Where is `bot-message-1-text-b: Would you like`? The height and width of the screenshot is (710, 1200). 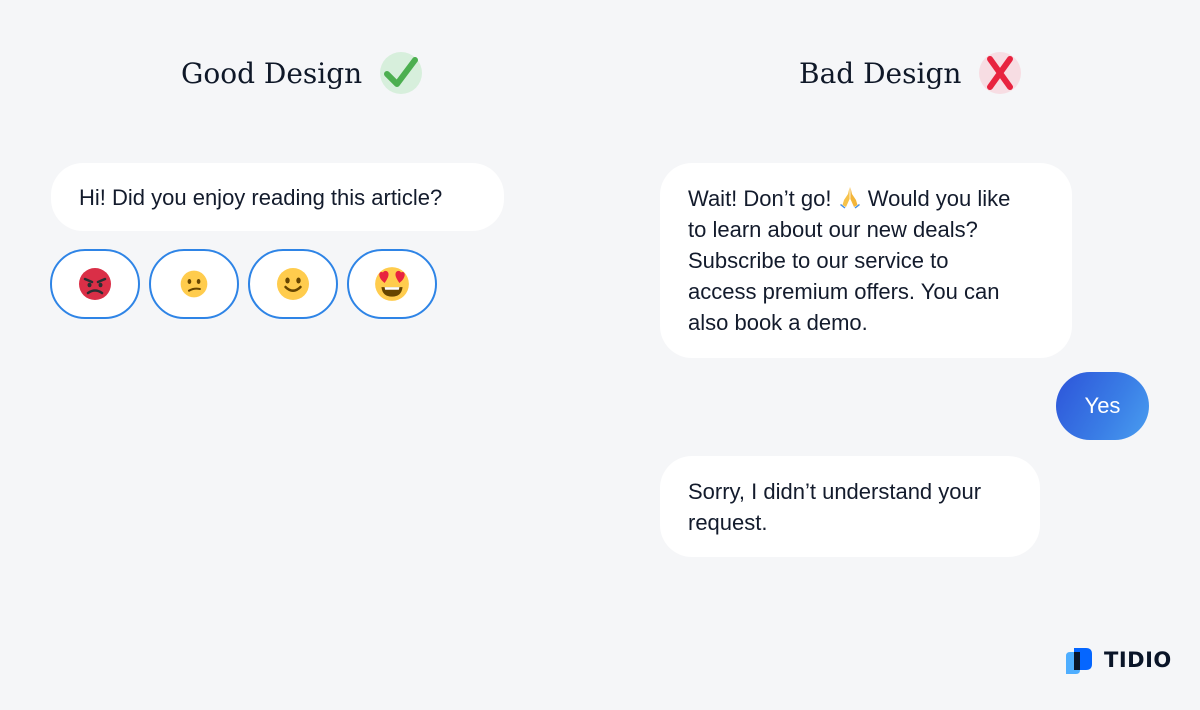
bot-message-1-text-b: Would you like is located at coordinates (939, 198).